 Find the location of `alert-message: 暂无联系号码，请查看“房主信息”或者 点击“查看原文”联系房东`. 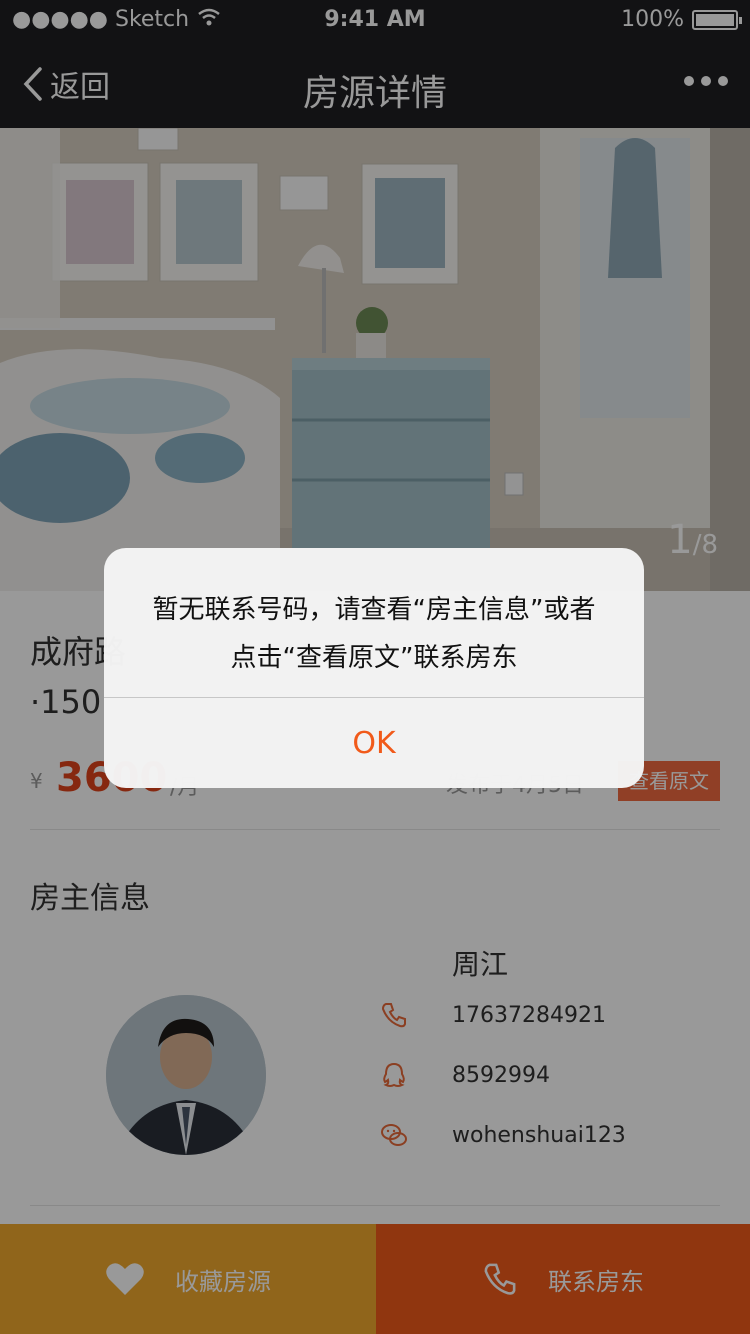

alert-message: 暂无联系号码，请查看“房主信息”或者 点击“查看原文”联系房东 is located at coordinates (374, 634).